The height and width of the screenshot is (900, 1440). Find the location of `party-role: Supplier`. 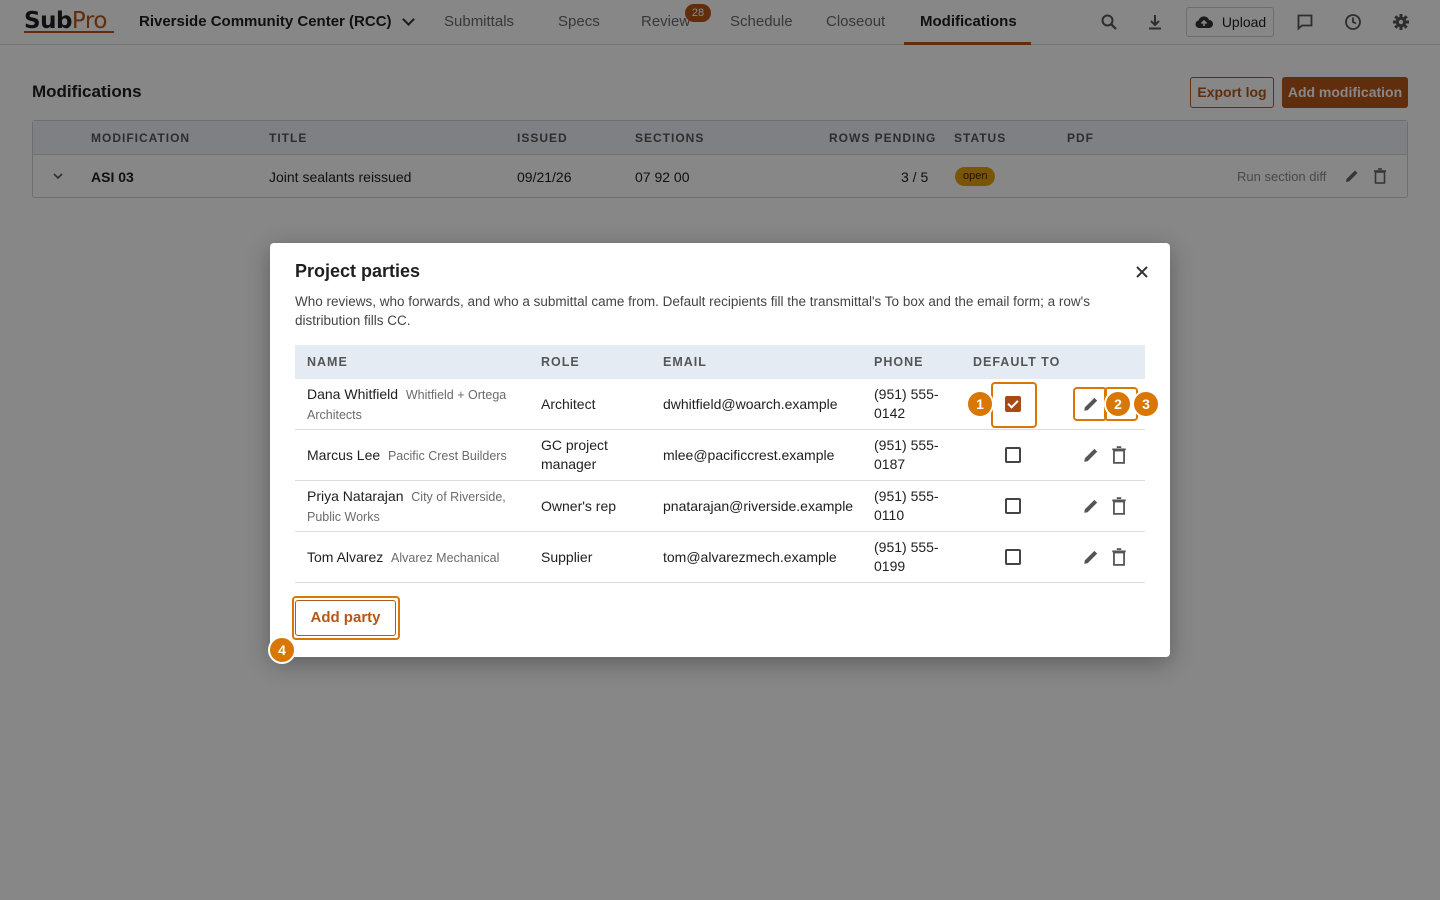

party-role: Supplier is located at coordinates (567, 557).